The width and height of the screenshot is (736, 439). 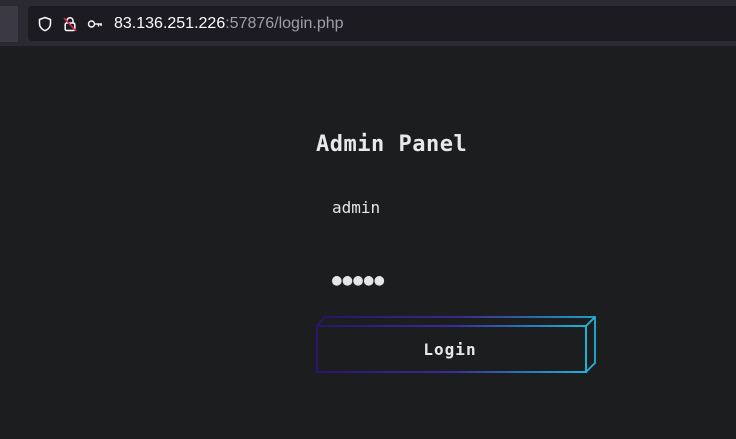 I want to click on login-button: Login, so click(x=456, y=345).